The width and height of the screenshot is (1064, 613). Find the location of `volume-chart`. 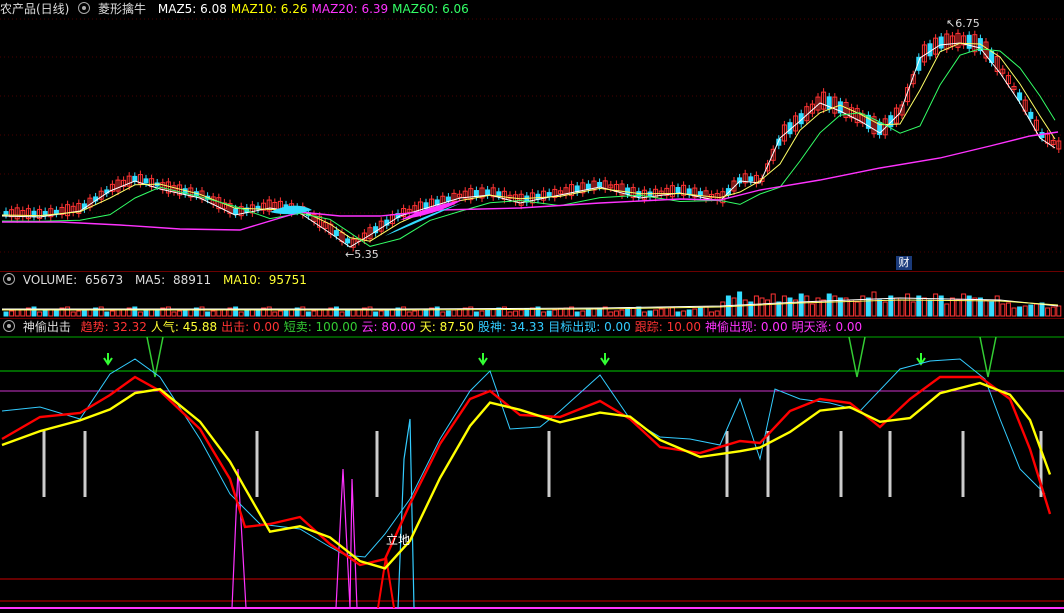

volume-chart is located at coordinates (532, 295).